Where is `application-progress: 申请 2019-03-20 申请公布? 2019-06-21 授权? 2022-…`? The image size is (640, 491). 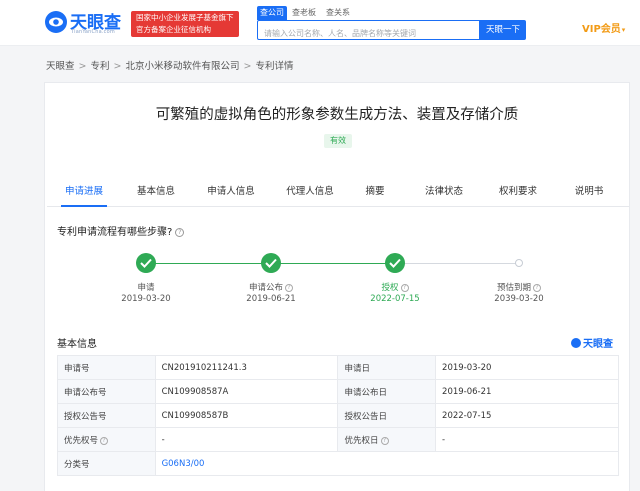
application-progress: 申请 2019-03-20 申请公布? 2019-06-21 授权? 2022-… is located at coordinates (338, 283).